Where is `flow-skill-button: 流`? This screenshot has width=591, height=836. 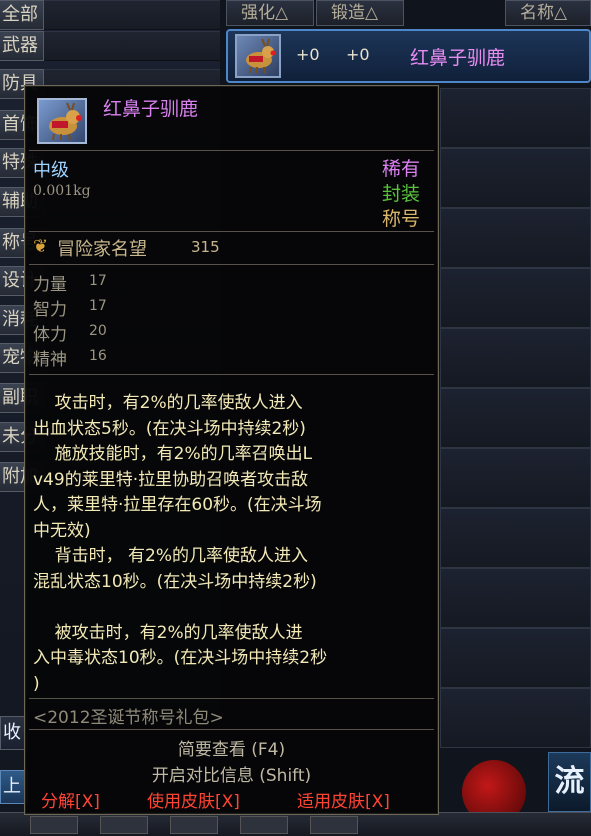
flow-skill-button: 流 is located at coordinates (569, 782).